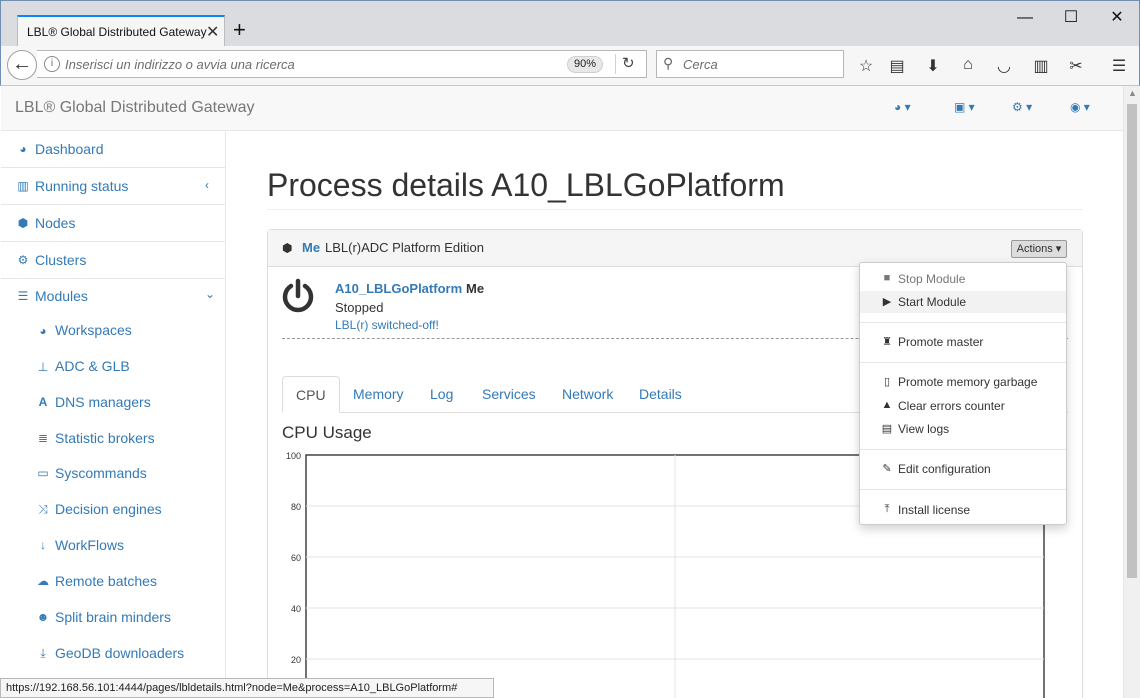  What do you see at coordinates (628, 63) in the screenshot?
I see `reload-icon: ↻` at bounding box center [628, 63].